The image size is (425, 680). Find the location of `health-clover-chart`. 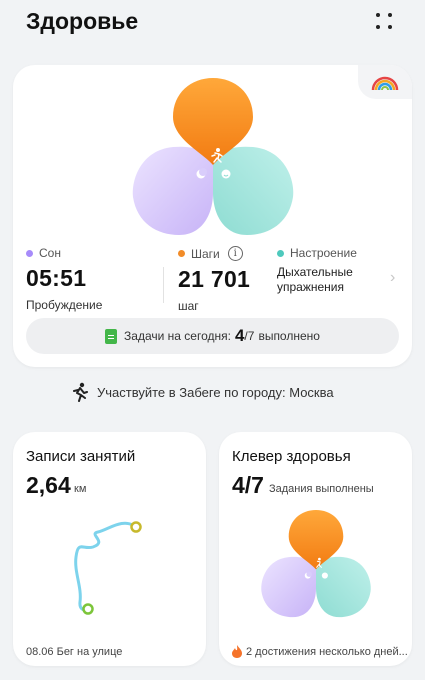

health-clover-chart is located at coordinates (213, 160).